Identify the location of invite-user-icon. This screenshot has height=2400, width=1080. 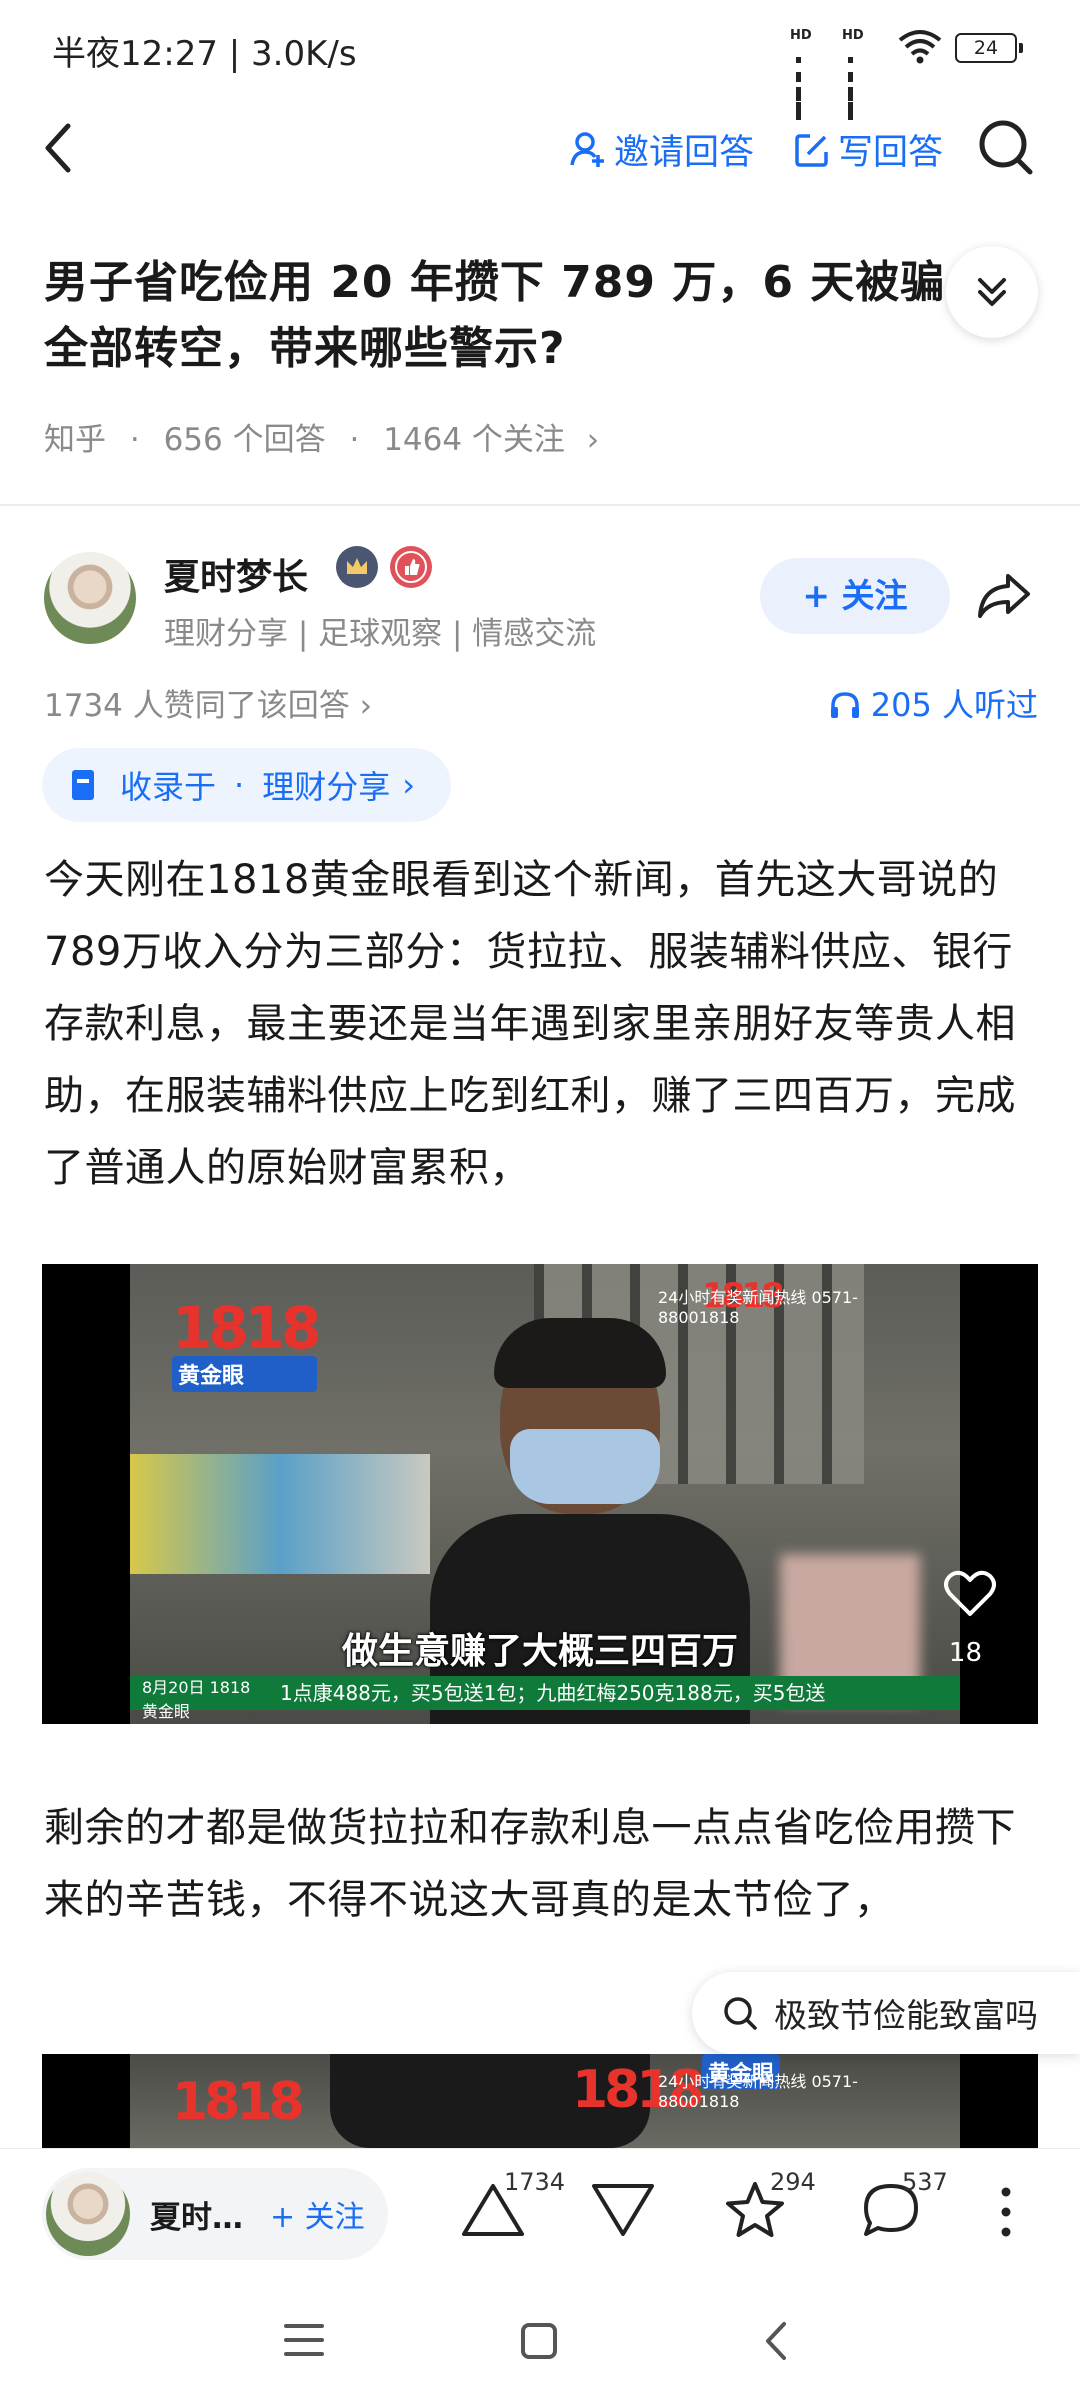
(587, 149).